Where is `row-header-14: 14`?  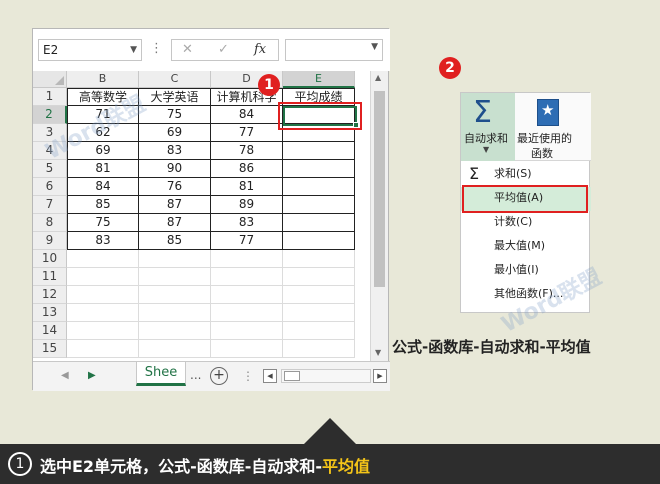
row-header-14: 14 is located at coordinates (50, 331).